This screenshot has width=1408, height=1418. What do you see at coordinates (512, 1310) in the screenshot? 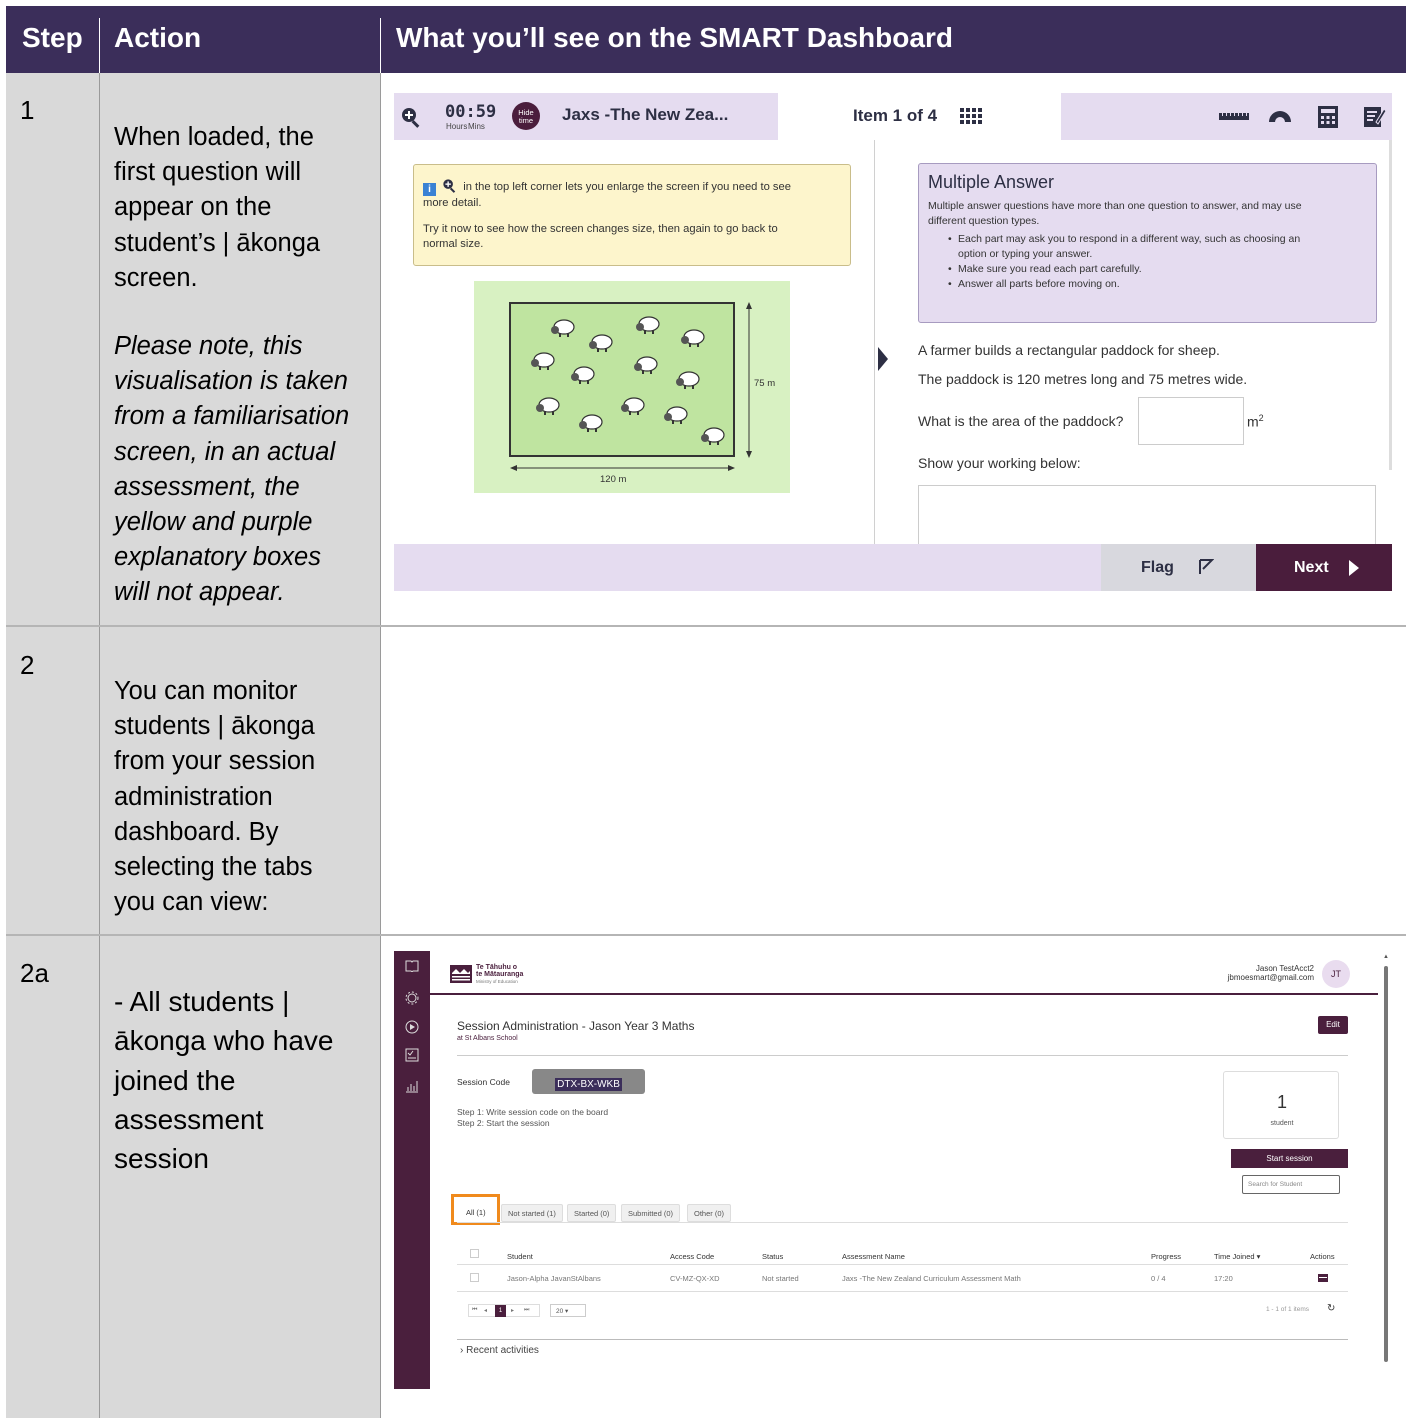
I see `next-page-icon: ▸` at bounding box center [512, 1310].